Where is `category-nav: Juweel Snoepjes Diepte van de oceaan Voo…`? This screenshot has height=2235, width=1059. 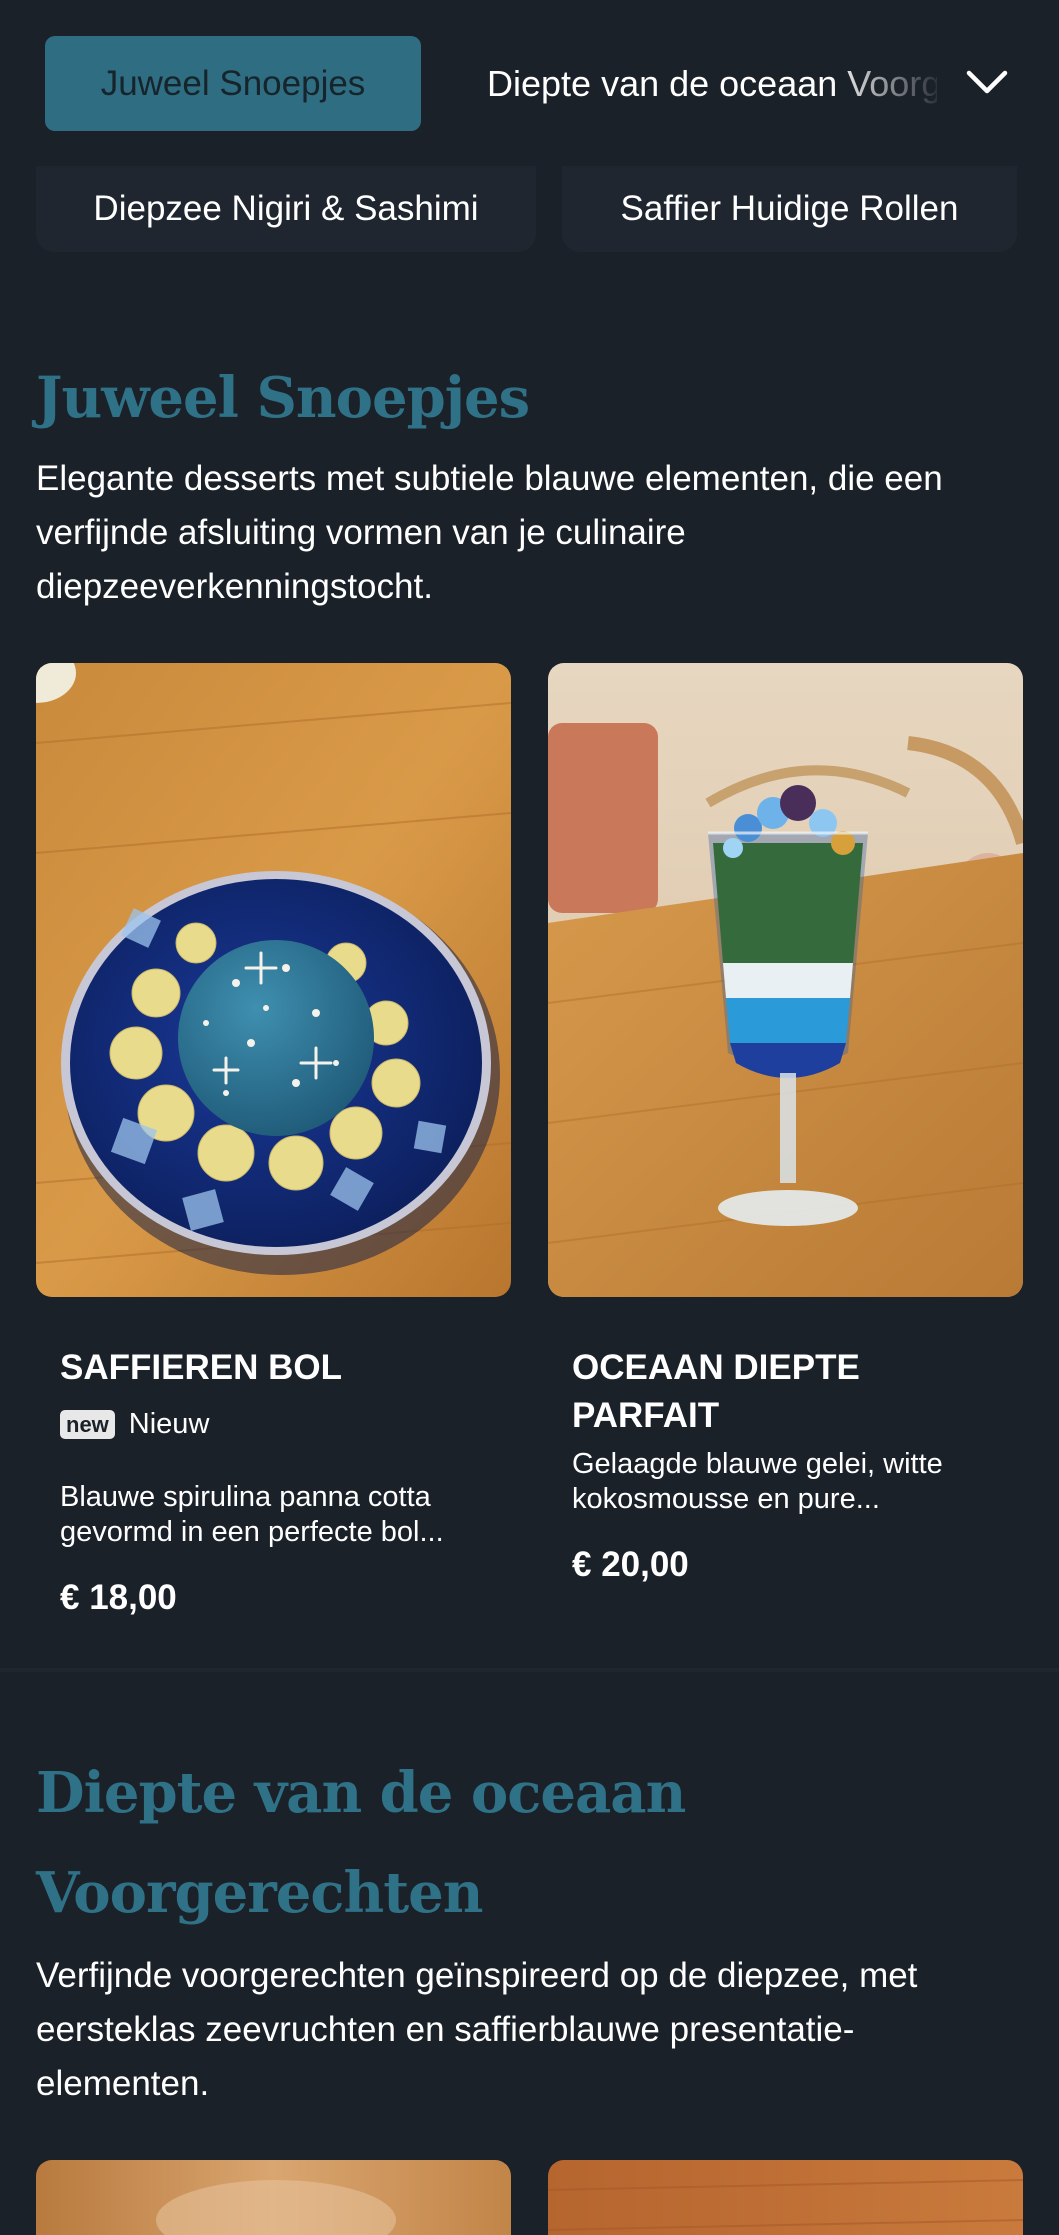
category-nav: Juweel Snoepjes Diepte van de oceaan Voo… is located at coordinates (529, 83).